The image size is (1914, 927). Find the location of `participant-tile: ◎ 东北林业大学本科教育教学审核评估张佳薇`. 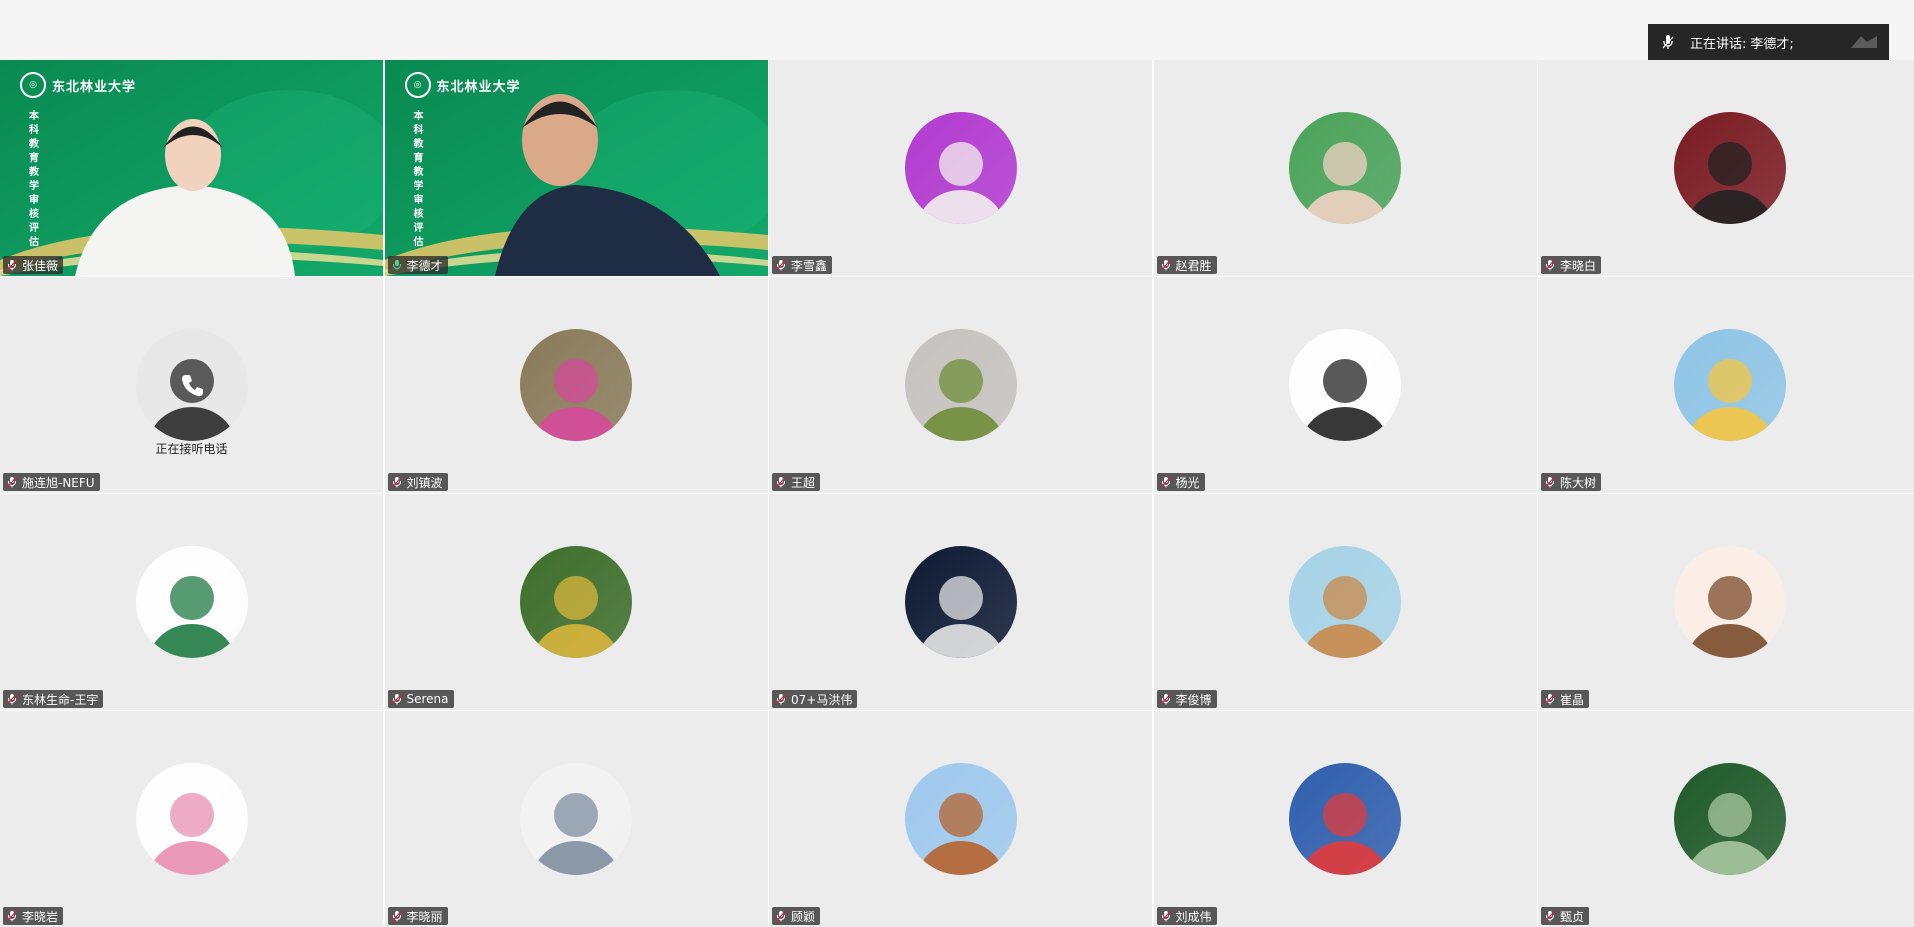

participant-tile: ◎ 东北林业大学本科教育教学审核评估张佳薇 is located at coordinates (191, 168).